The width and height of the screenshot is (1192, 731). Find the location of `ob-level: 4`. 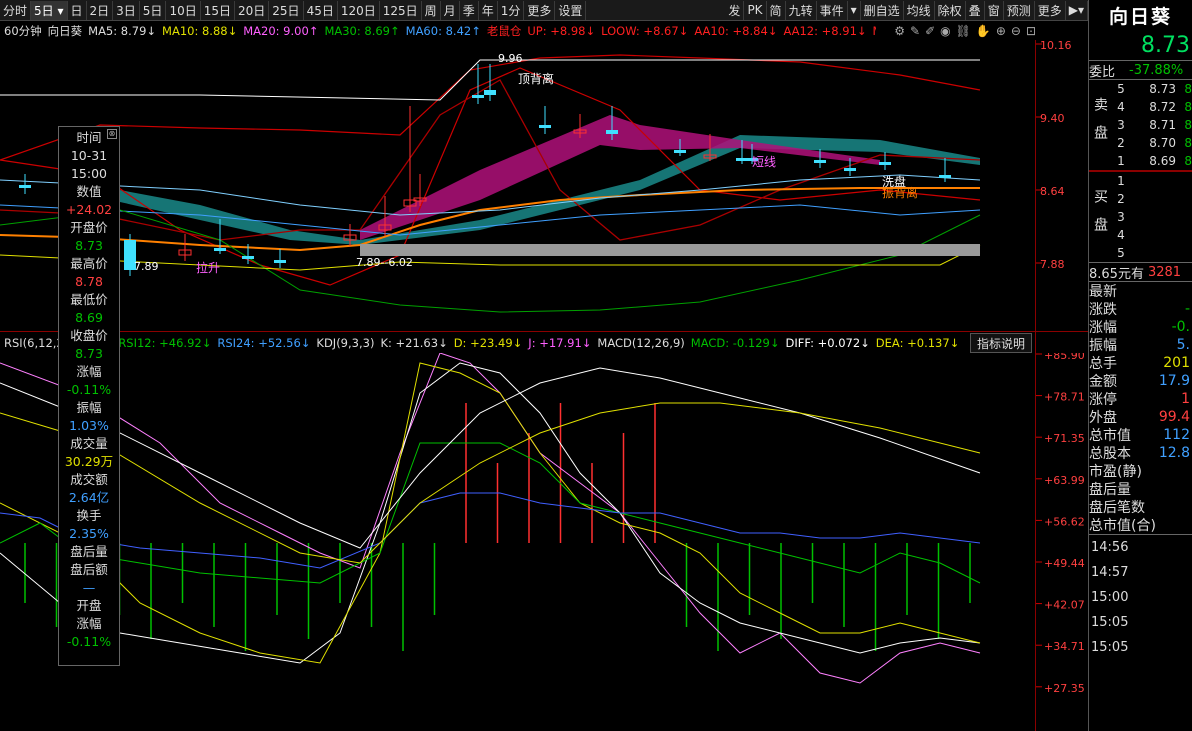

ob-level: 4 is located at coordinates (1121, 235).